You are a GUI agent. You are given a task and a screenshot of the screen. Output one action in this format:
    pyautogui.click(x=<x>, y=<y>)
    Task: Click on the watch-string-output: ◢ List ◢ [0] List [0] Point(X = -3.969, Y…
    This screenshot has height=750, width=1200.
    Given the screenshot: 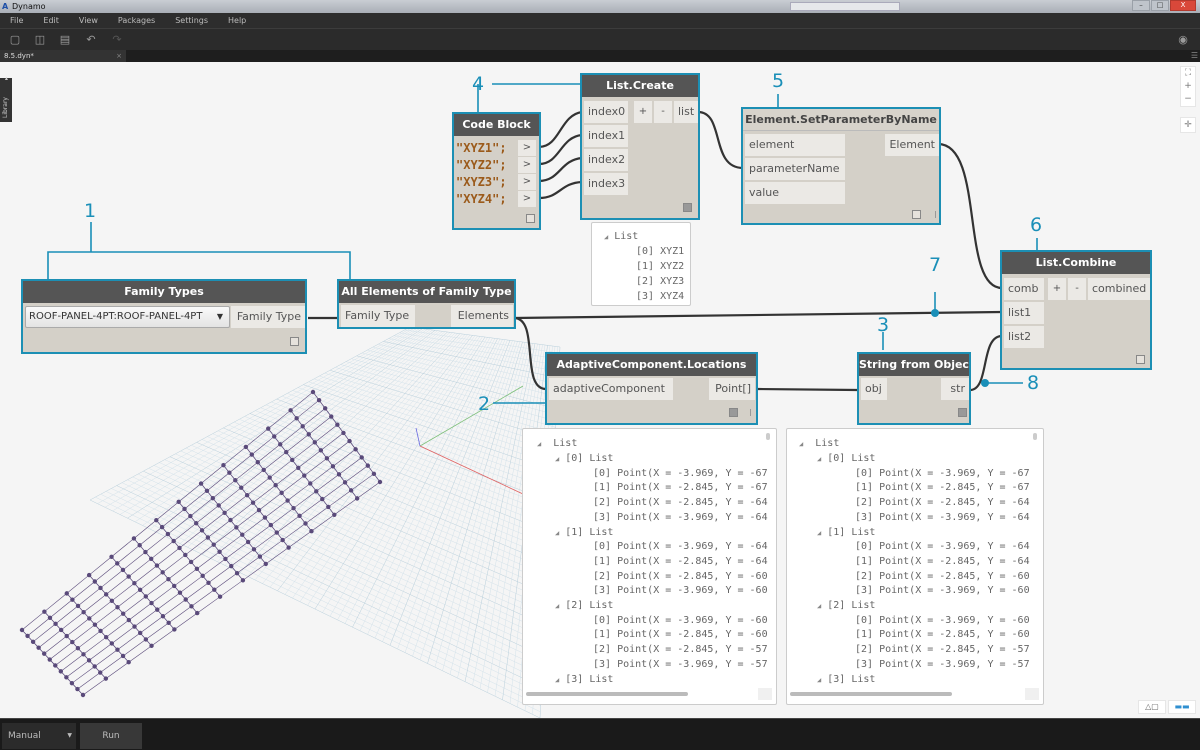 What is the action you would take?
    pyautogui.click(x=915, y=566)
    